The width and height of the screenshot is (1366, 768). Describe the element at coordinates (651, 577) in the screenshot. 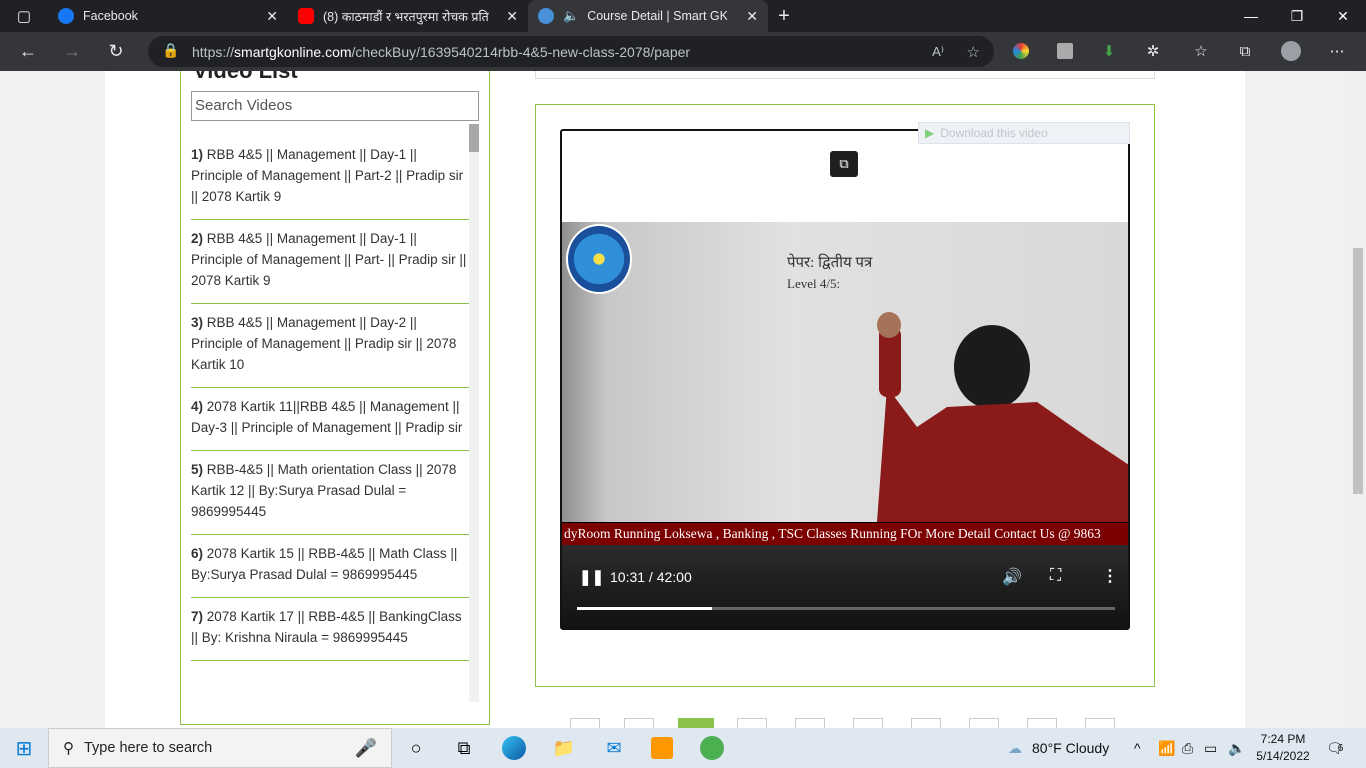

I see `time-display: 10:31 / 42:00` at that location.